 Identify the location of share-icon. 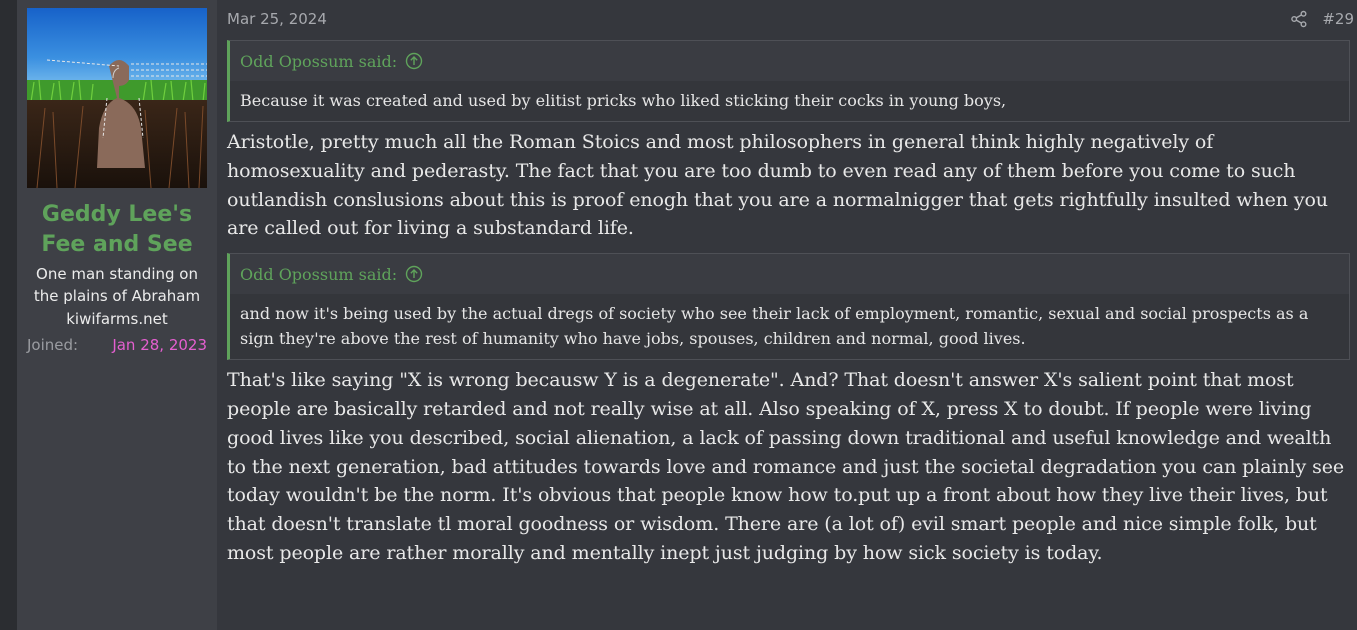
(1299, 19).